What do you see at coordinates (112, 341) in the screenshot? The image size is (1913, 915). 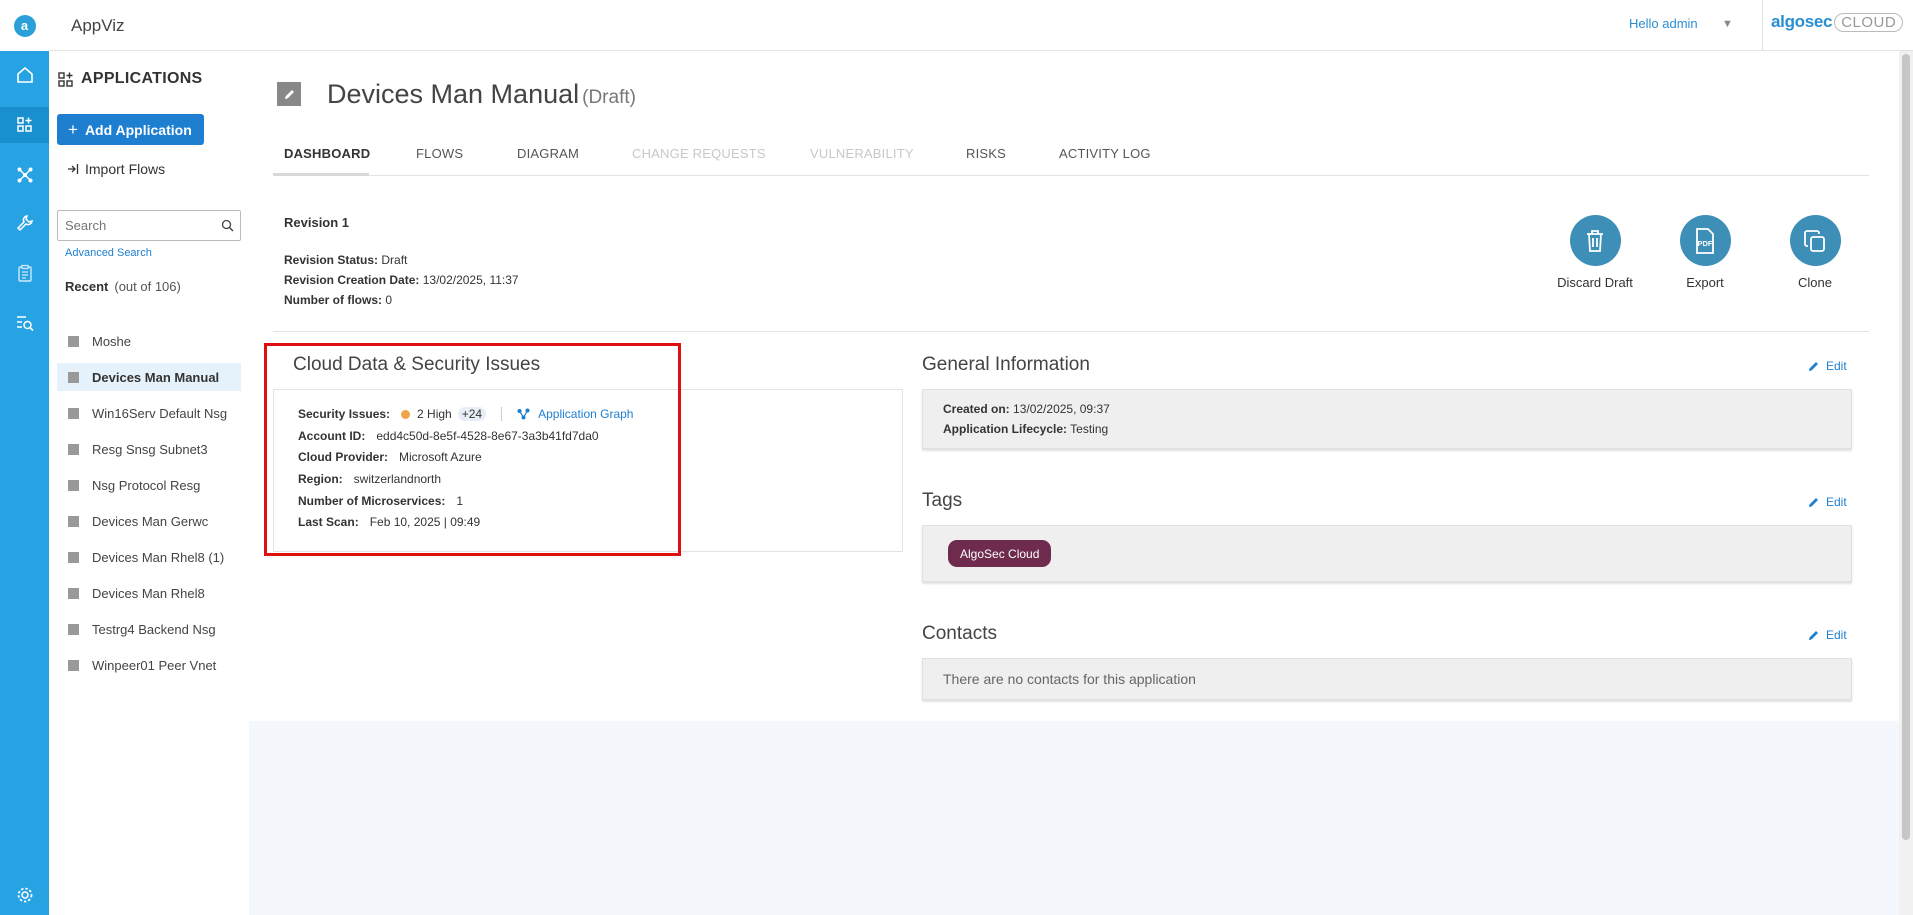 I see `list-item-label: Moshe` at bounding box center [112, 341].